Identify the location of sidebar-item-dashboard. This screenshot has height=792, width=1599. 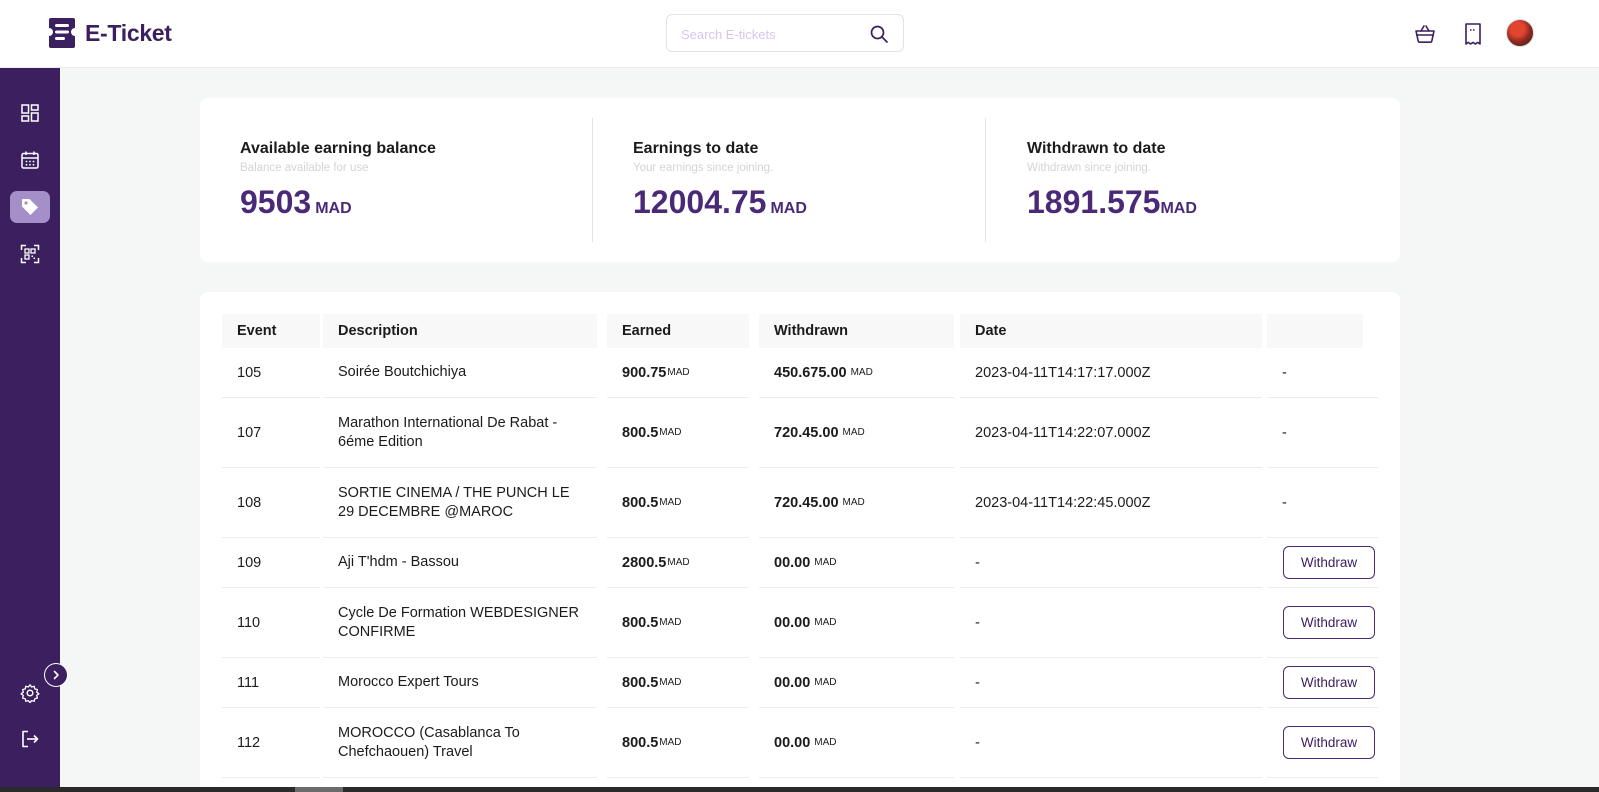
(30, 113).